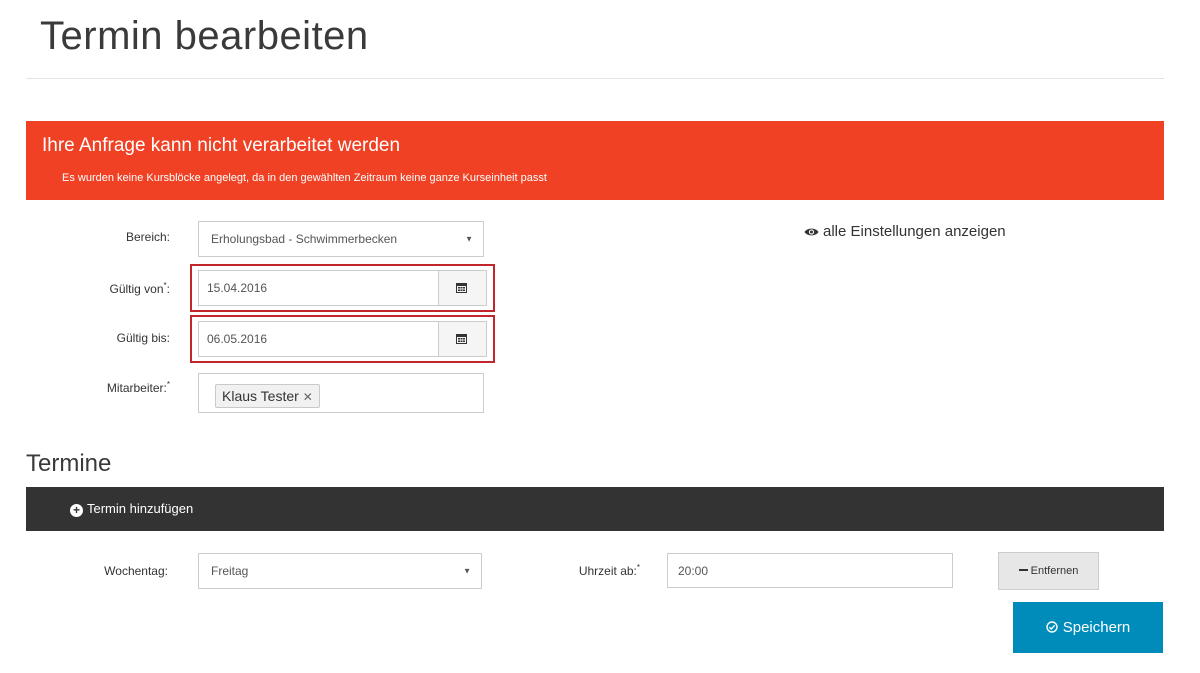  What do you see at coordinates (1096, 627) in the screenshot?
I see `save-label: Speichern` at bounding box center [1096, 627].